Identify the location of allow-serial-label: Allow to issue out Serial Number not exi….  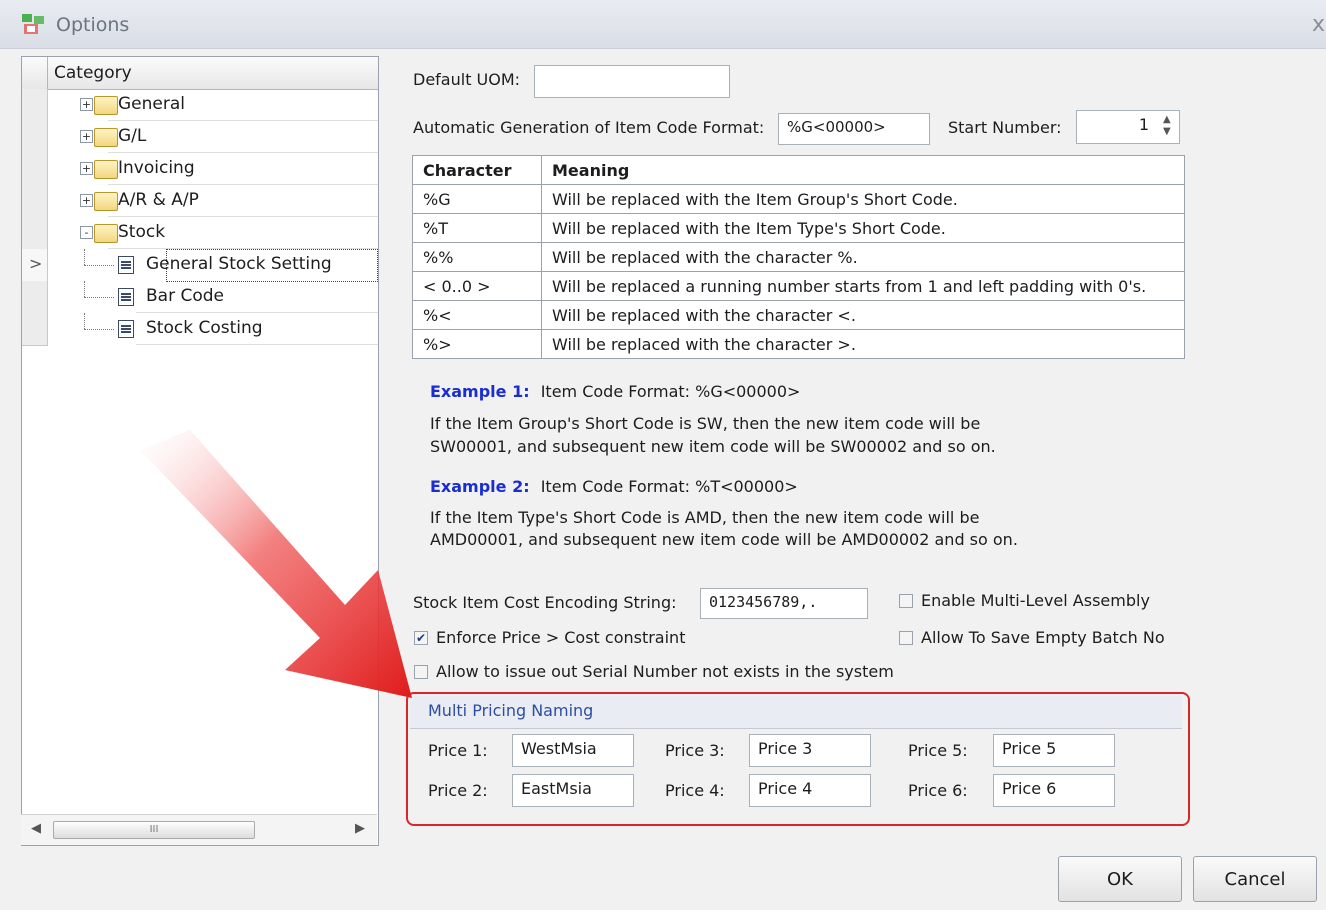
(665, 671).